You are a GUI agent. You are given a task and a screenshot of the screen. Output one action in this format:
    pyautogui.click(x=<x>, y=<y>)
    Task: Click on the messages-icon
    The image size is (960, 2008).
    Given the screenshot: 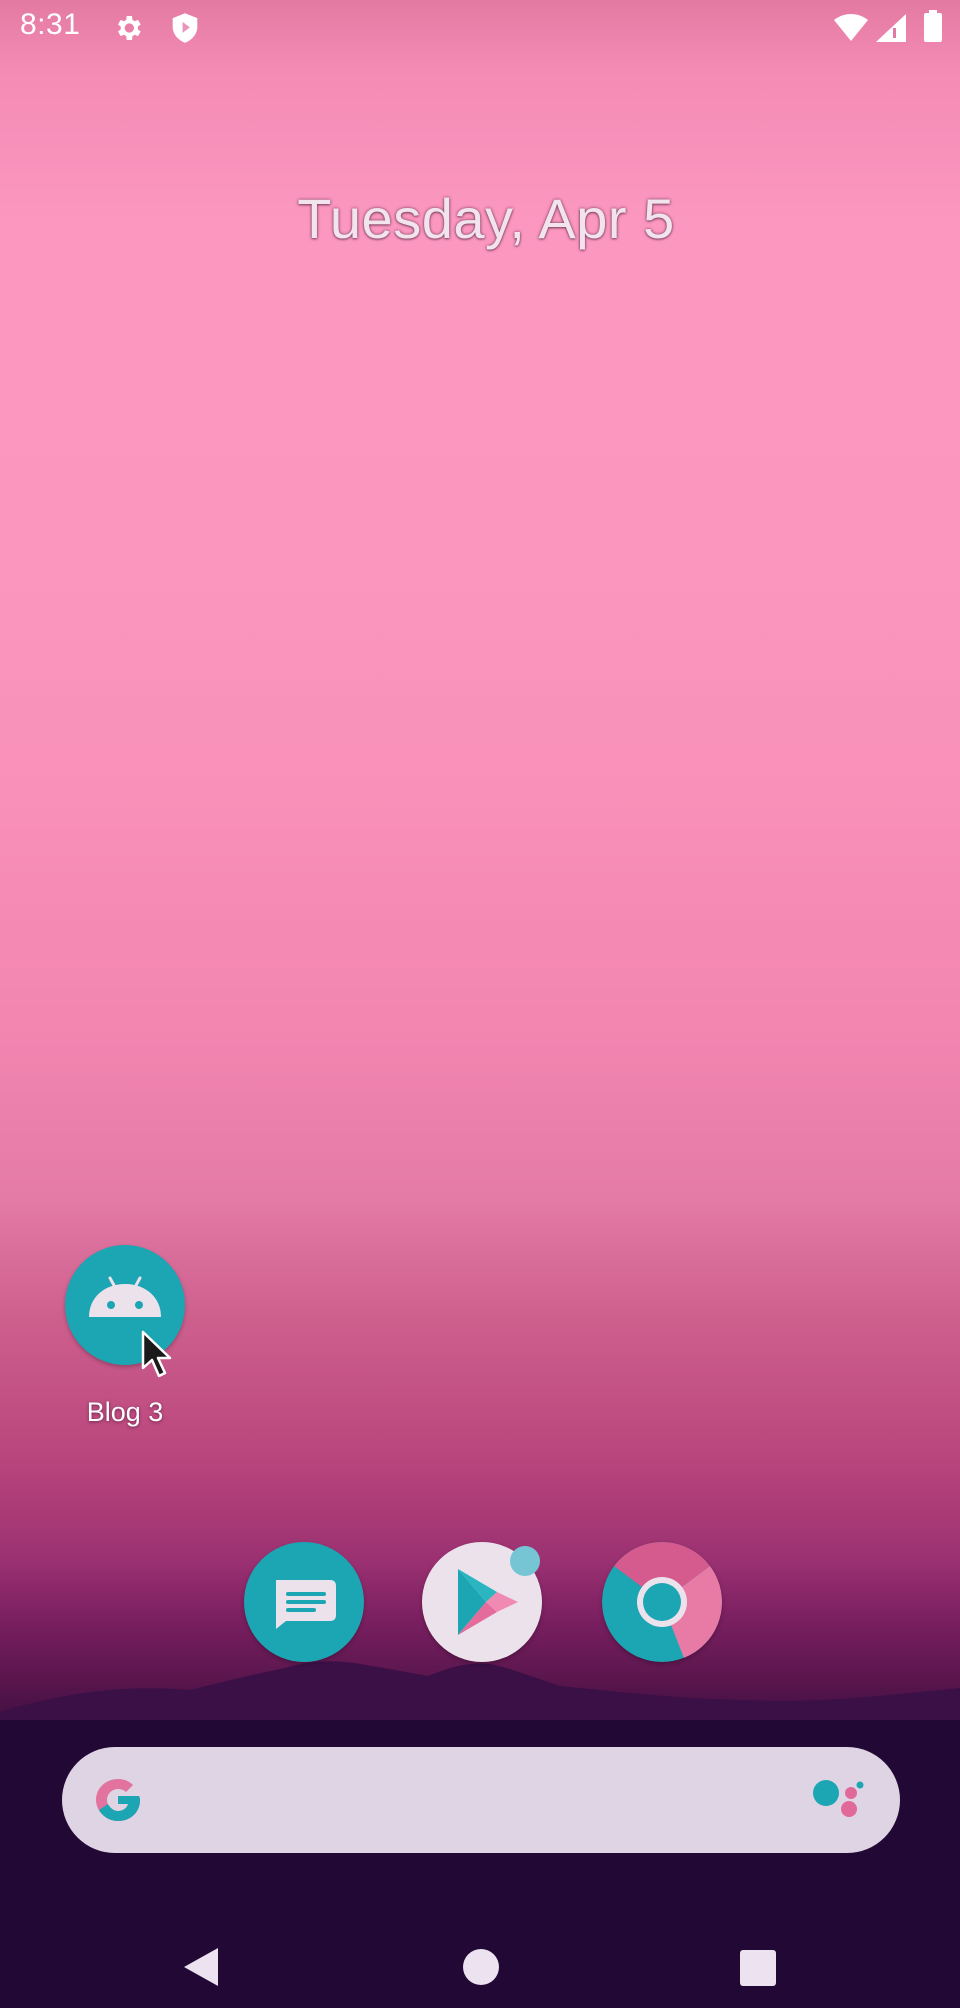 What is the action you would take?
    pyautogui.click(x=304, y=1602)
    